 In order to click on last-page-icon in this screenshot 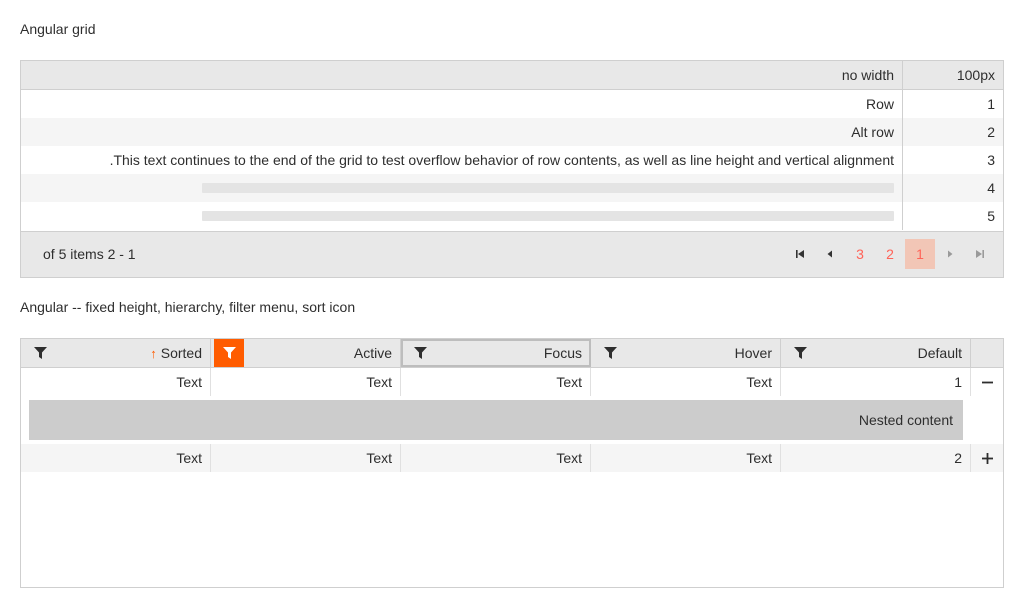, I will do `click(980, 254)`.